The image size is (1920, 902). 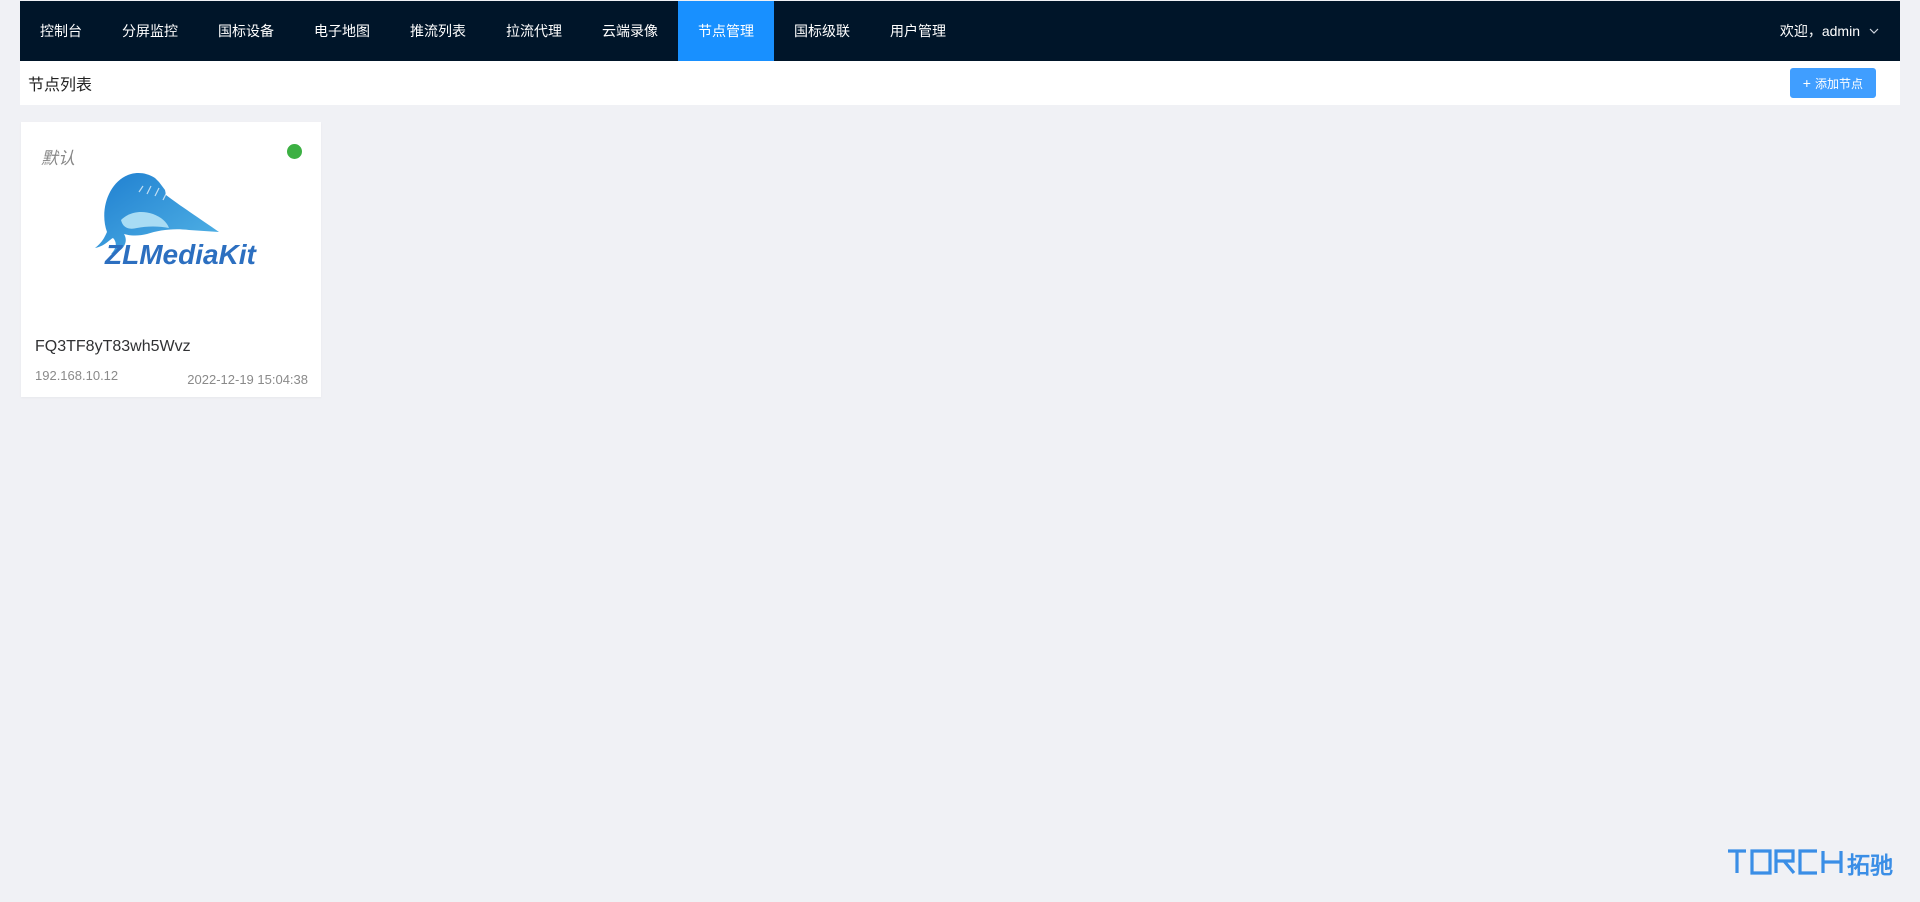 I want to click on page-header: 节点列表 + 添加节点, so click(x=960, y=83).